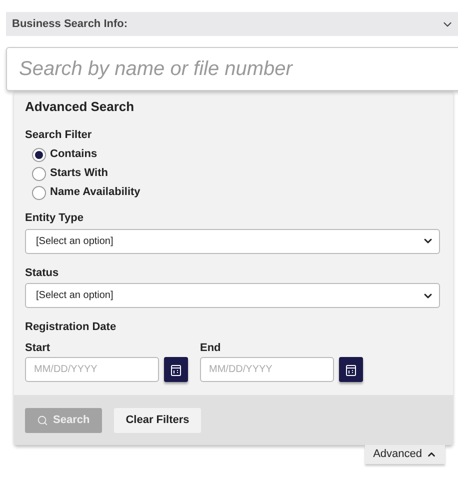 The height and width of the screenshot is (477, 458). Describe the element at coordinates (38, 348) in the screenshot. I see `field-label: Start` at that location.